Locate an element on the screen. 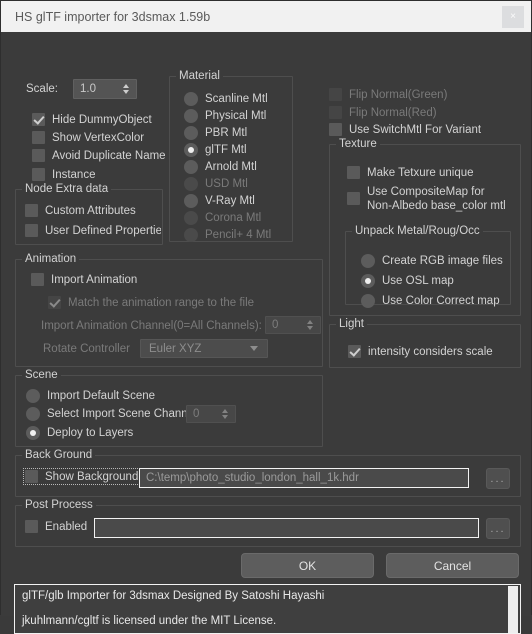 Image resolution: width=532 pixels, height=634 pixels. log-scrollbar-thumb is located at coordinates (513, 609).